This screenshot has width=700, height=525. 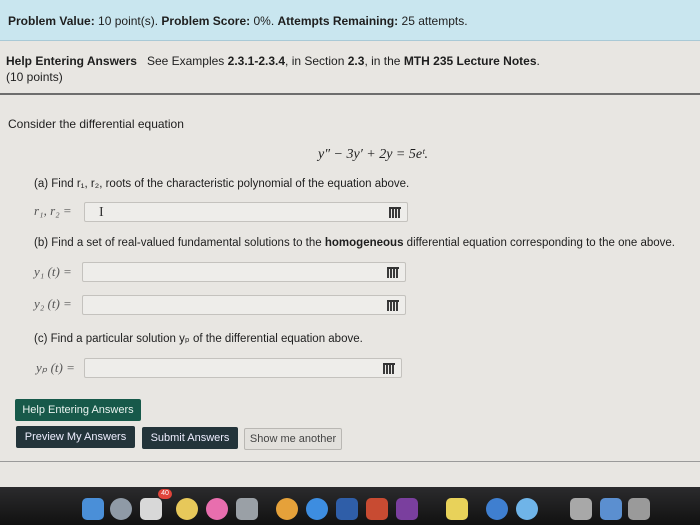 I want to click on problem-value: 10 point(s)., so click(x=128, y=21).